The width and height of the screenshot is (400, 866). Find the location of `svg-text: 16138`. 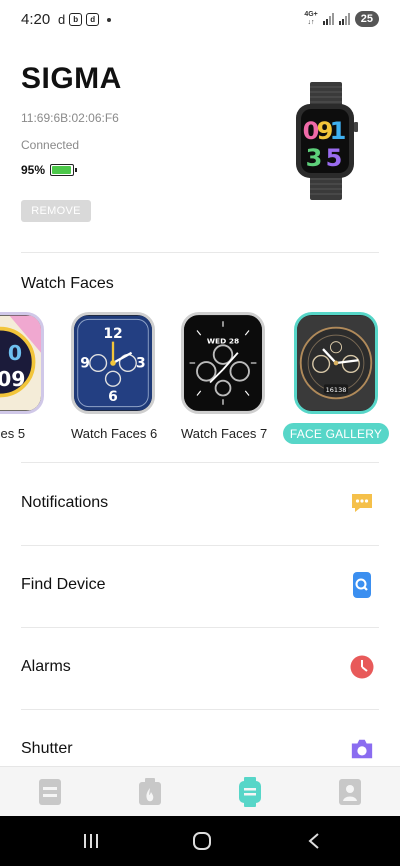

svg-text: 16138 is located at coordinates (336, 390).